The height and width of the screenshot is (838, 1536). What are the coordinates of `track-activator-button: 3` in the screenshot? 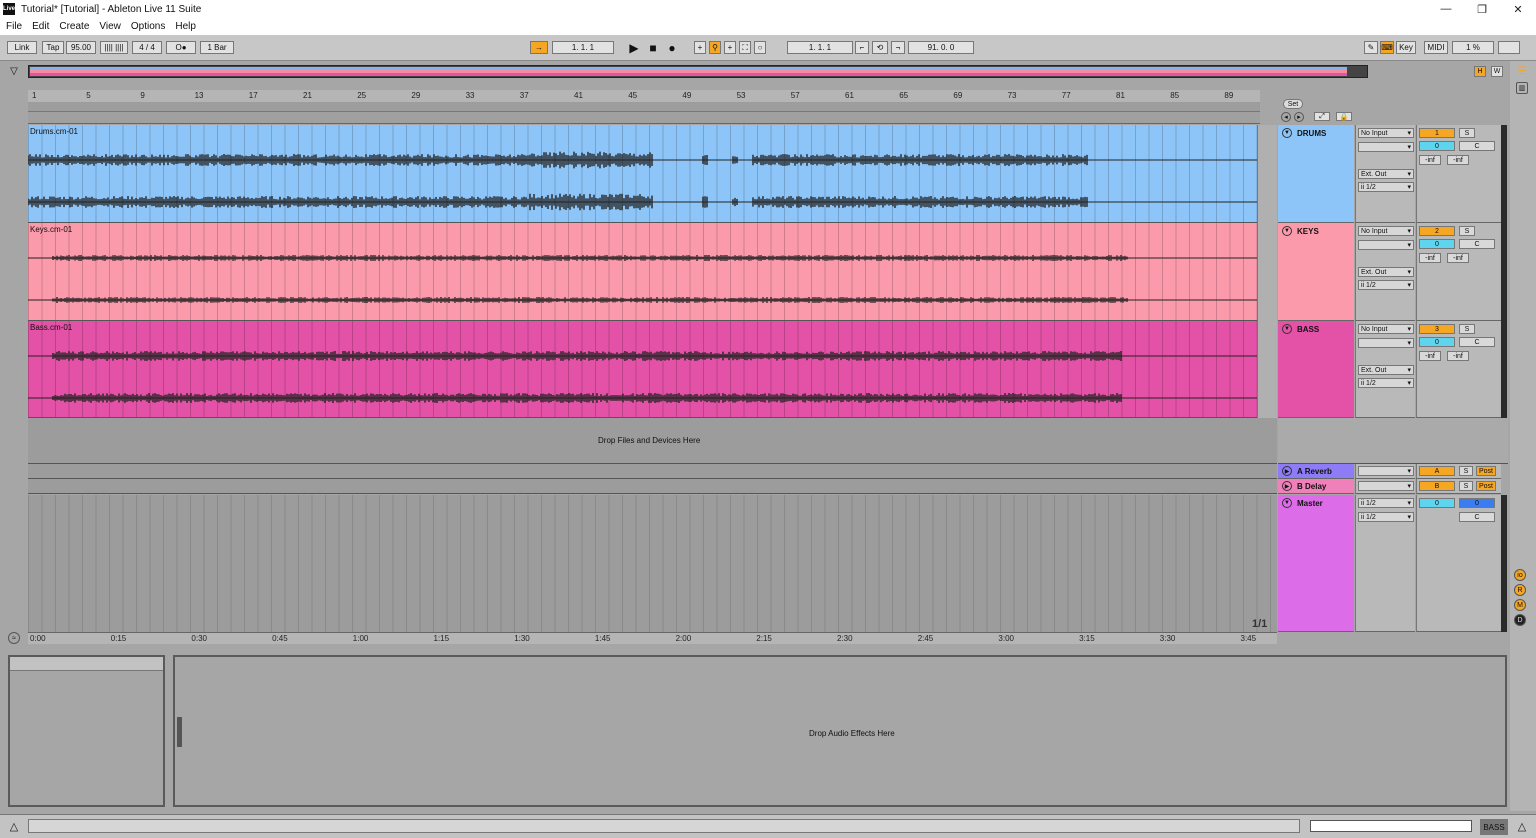 It's located at (1437, 329).